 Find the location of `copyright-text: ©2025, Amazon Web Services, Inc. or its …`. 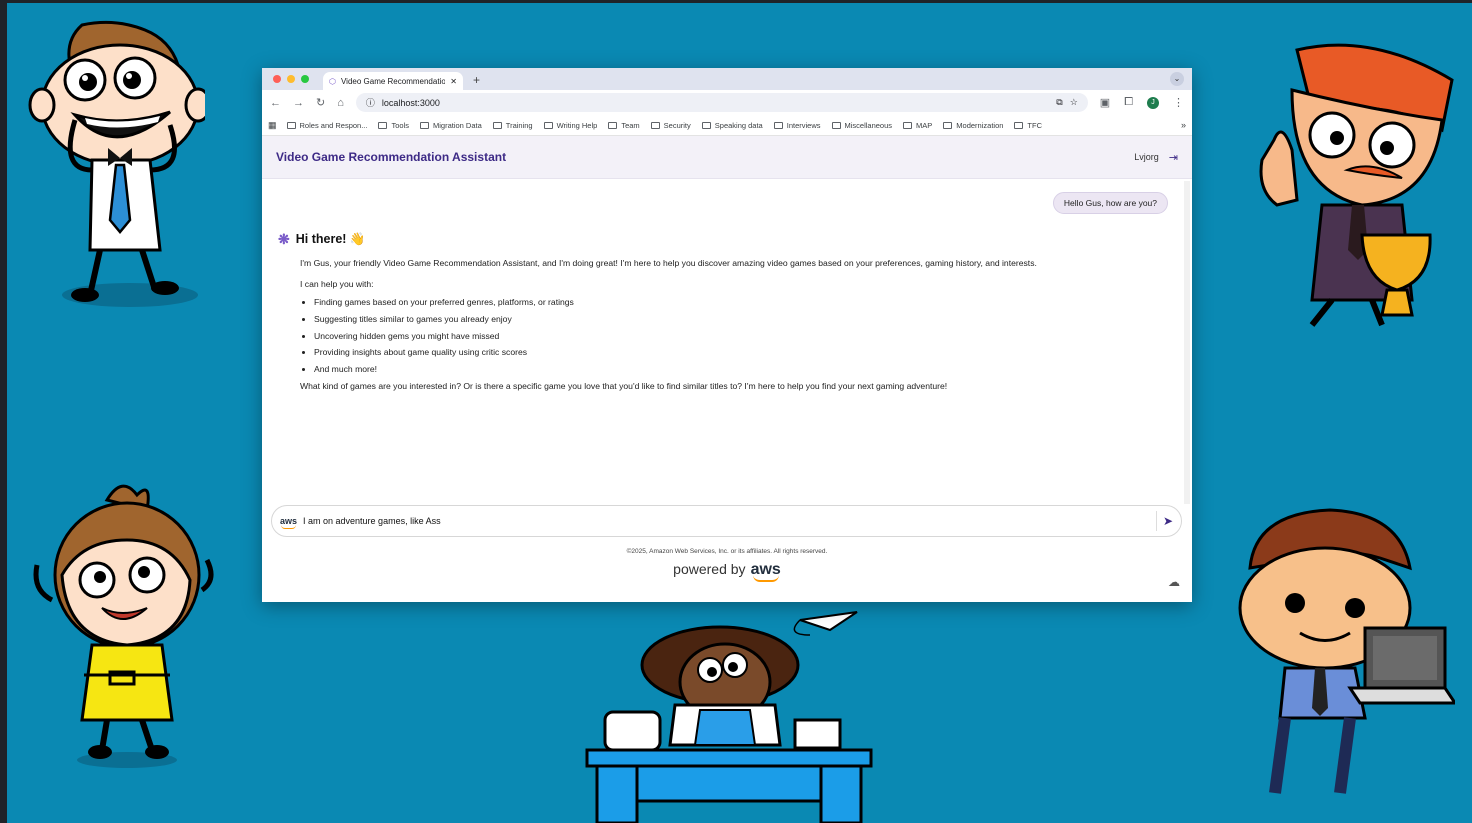

copyright-text: ©2025, Amazon Web Services, Inc. or its … is located at coordinates (727, 551).